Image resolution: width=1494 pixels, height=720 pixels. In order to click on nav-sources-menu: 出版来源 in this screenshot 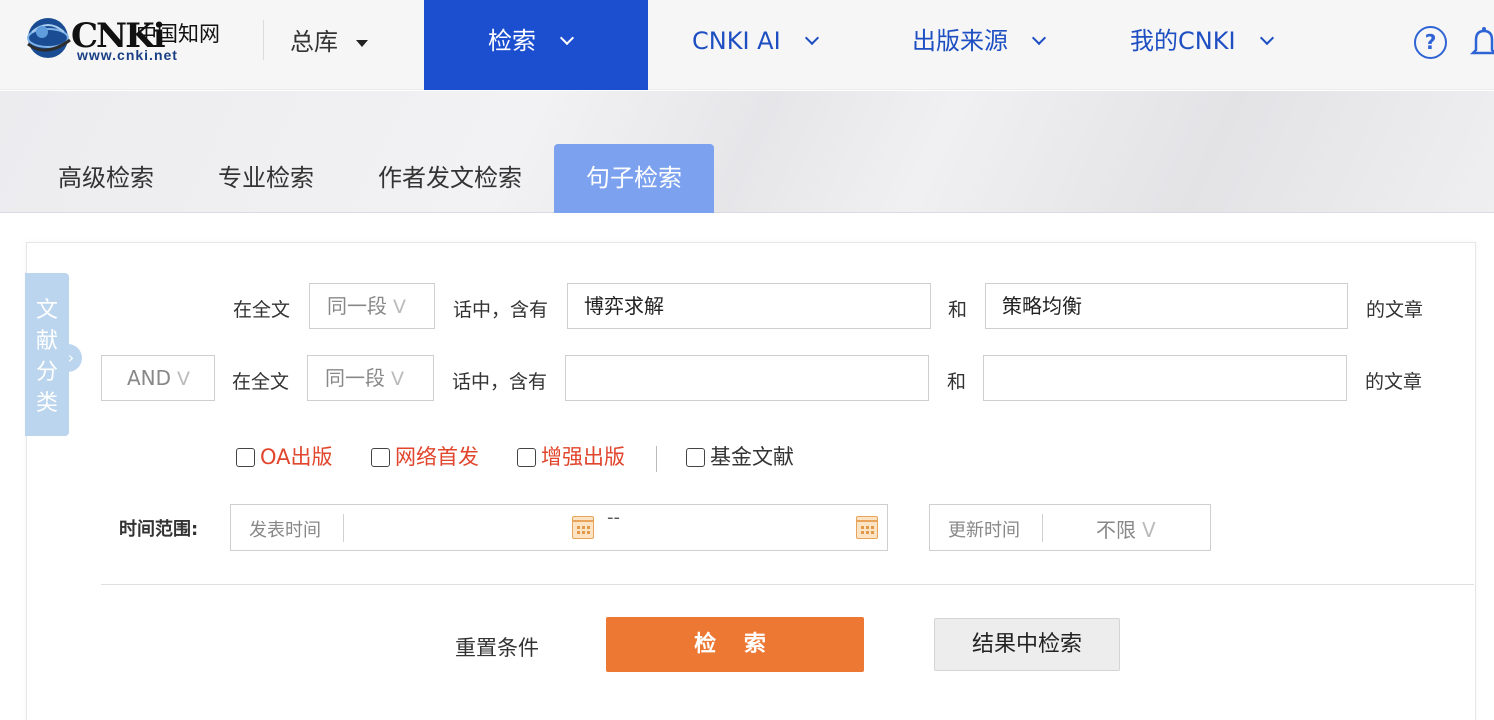, I will do `click(979, 41)`.